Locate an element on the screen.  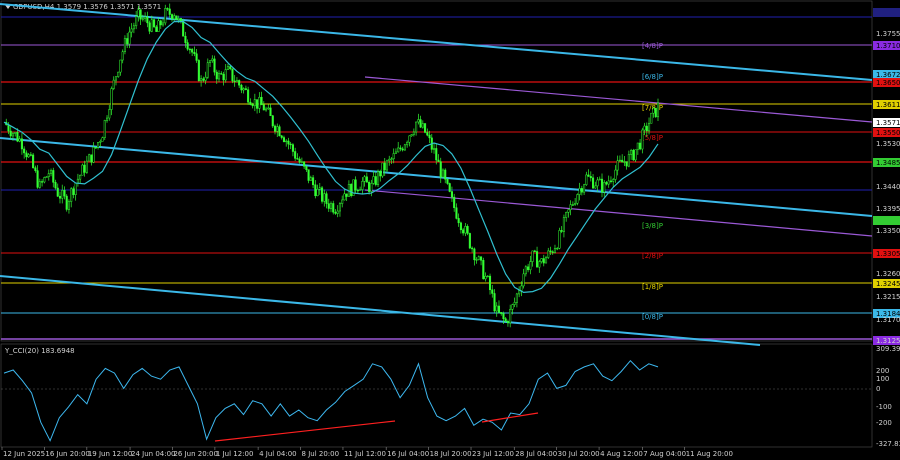
time-label: 11 Aug 20:00 is located at coordinates (709, 454).